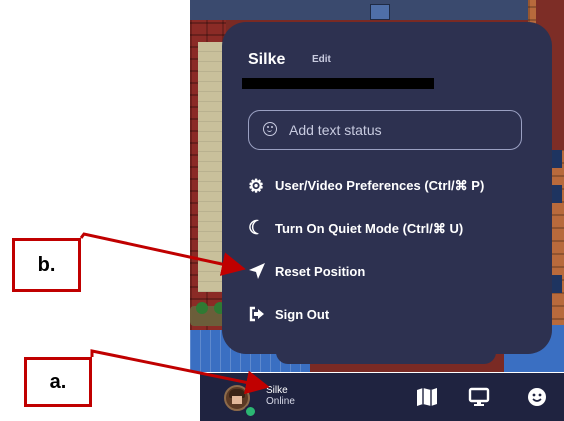 The image size is (564, 421). Describe the element at coordinates (250, 411) in the screenshot. I see `online-status-dot` at that location.